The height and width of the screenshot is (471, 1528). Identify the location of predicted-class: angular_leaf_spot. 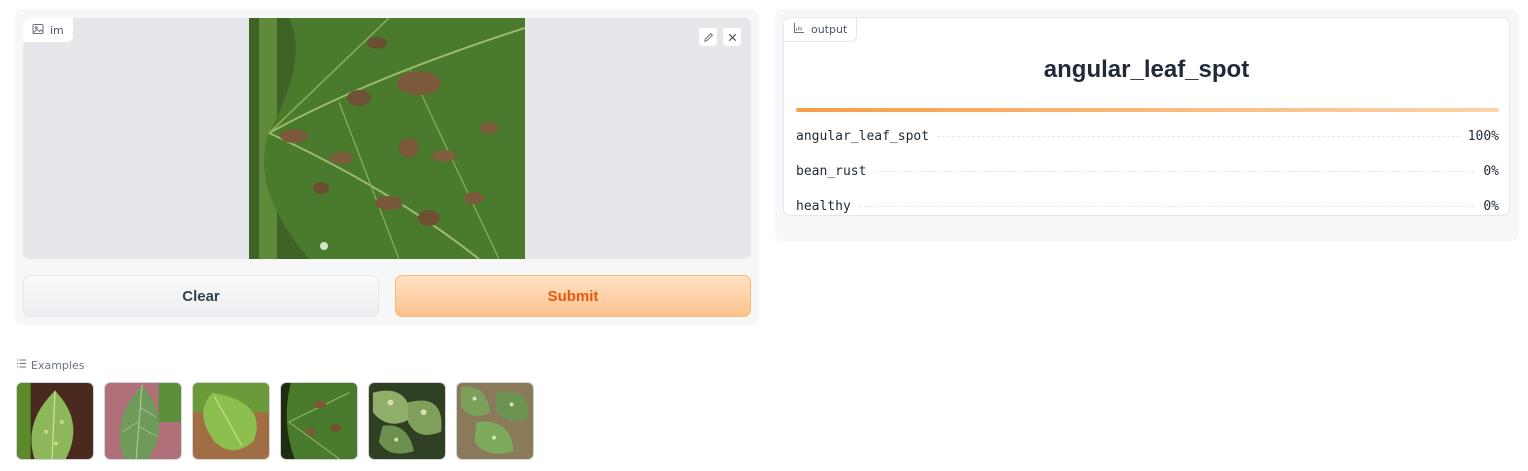
(1146, 69).